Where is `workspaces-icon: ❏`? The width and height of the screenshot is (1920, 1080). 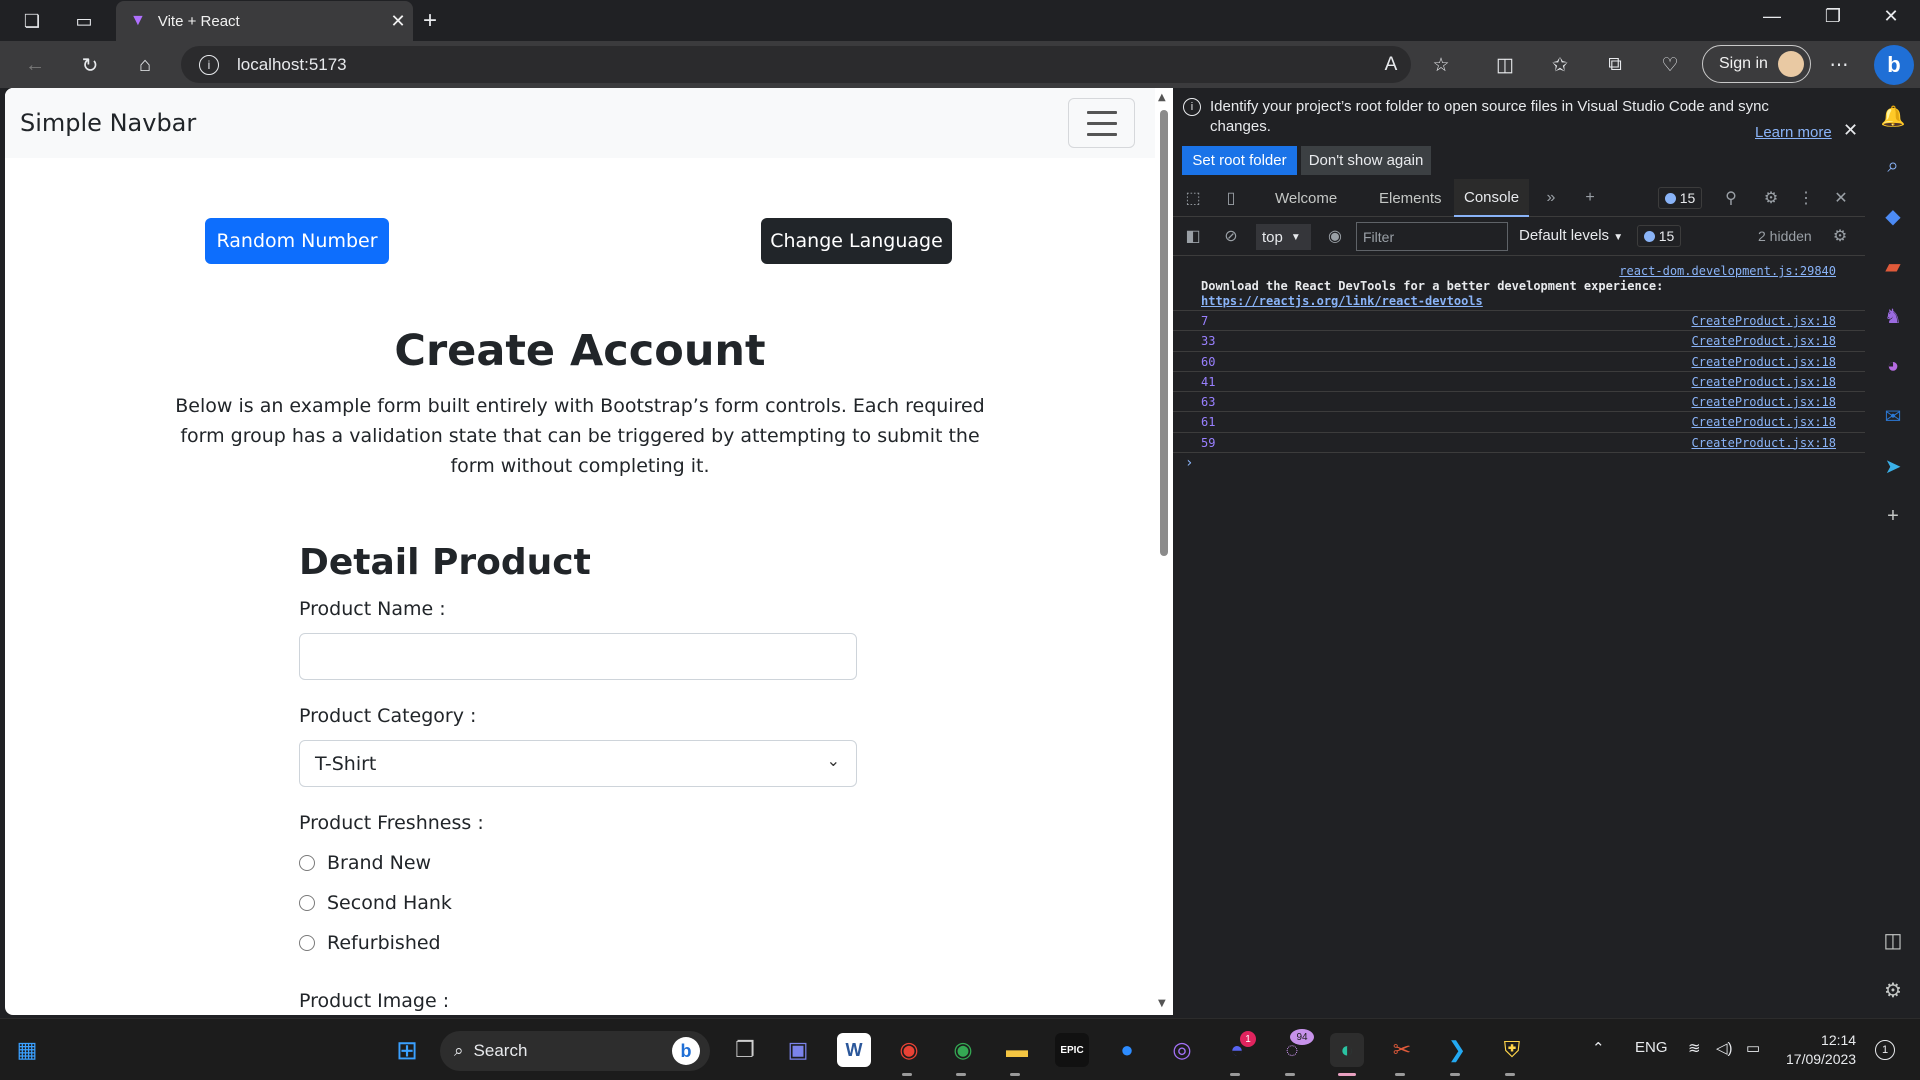 workspaces-icon: ❏ is located at coordinates (32, 21).